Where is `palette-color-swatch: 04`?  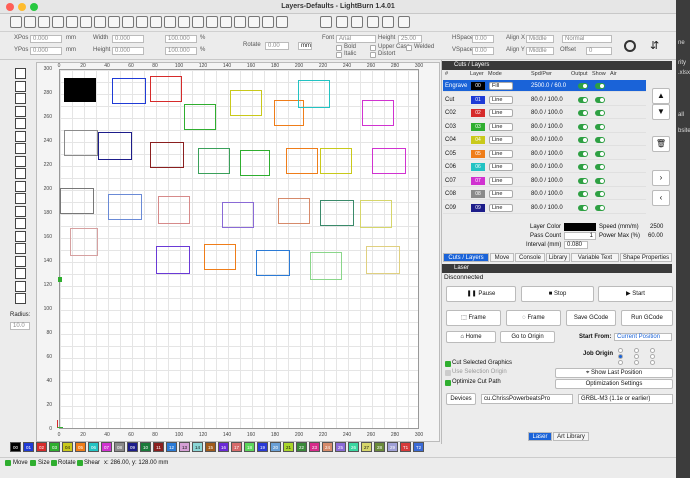 palette-color-swatch: 04 is located at coordinates (67, 447).